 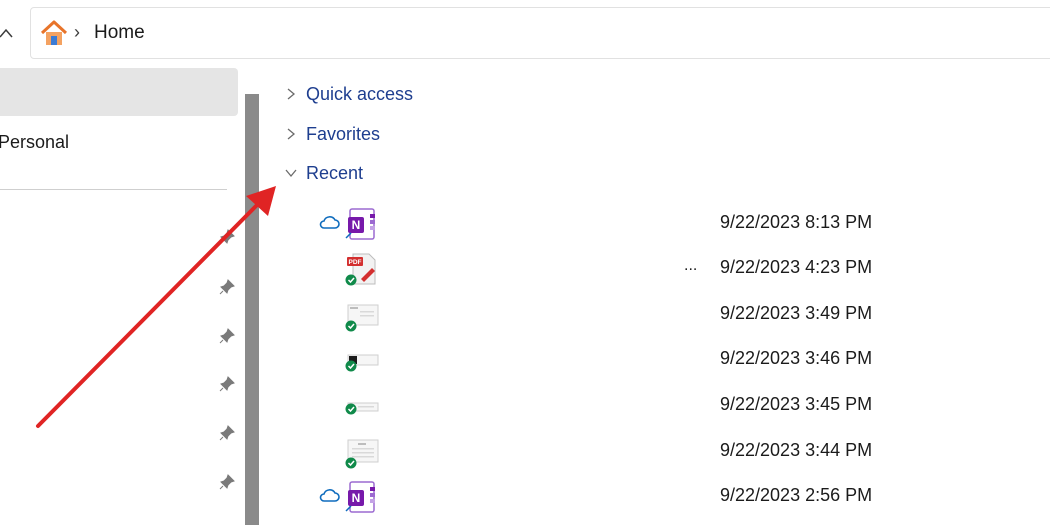 What do you see at coordinates (77, 32) in the screenshot?
I see `chevron-right-icon: ›` at bounding box center [77, 32].